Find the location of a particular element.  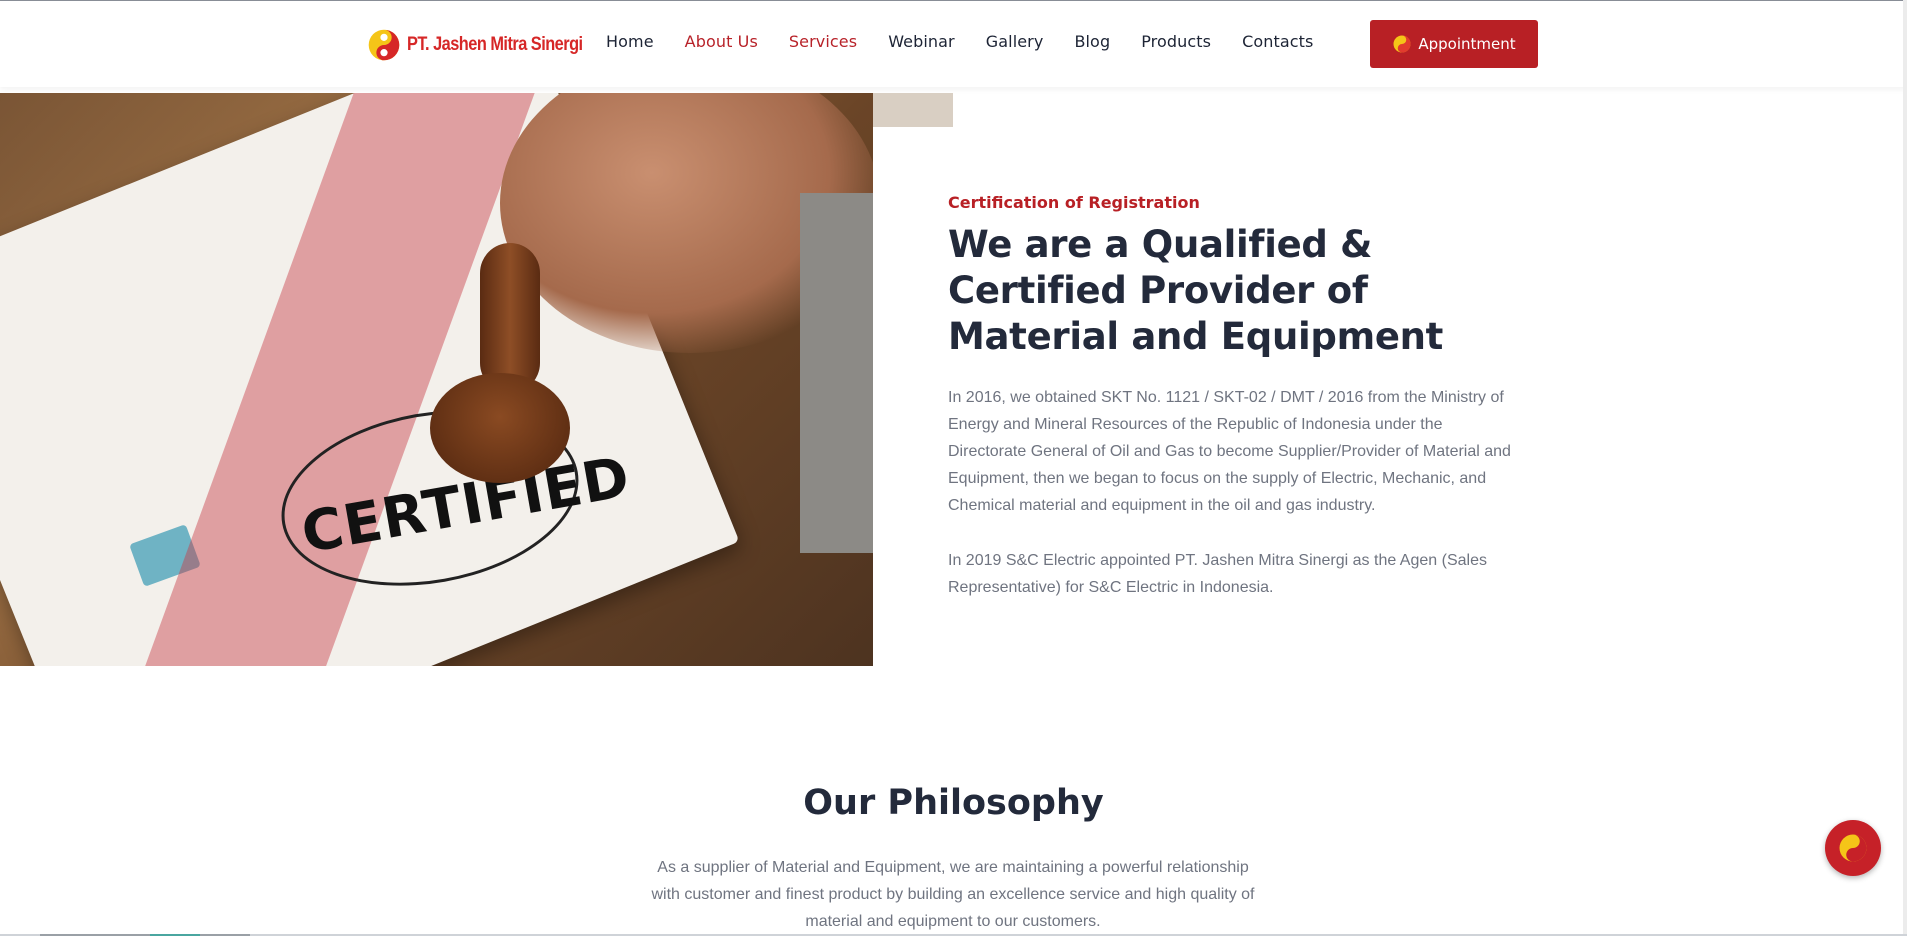

brand-logo: PT. Jashen Mitra Sinergi is located at coordinates (488, 45).